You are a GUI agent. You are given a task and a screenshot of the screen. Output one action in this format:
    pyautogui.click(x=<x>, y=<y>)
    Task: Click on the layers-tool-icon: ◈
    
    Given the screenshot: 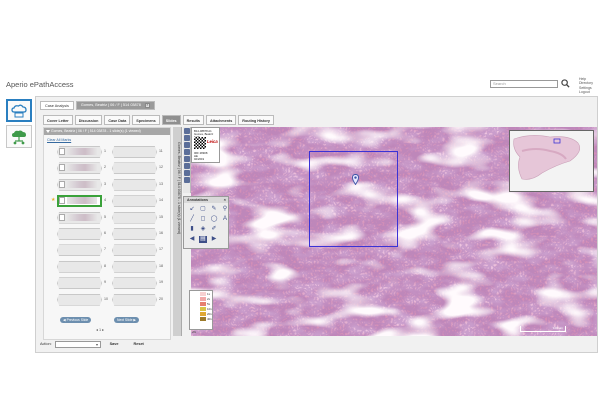 What is the action you would take?
    pyautogui.click(x=203, y=229)
    